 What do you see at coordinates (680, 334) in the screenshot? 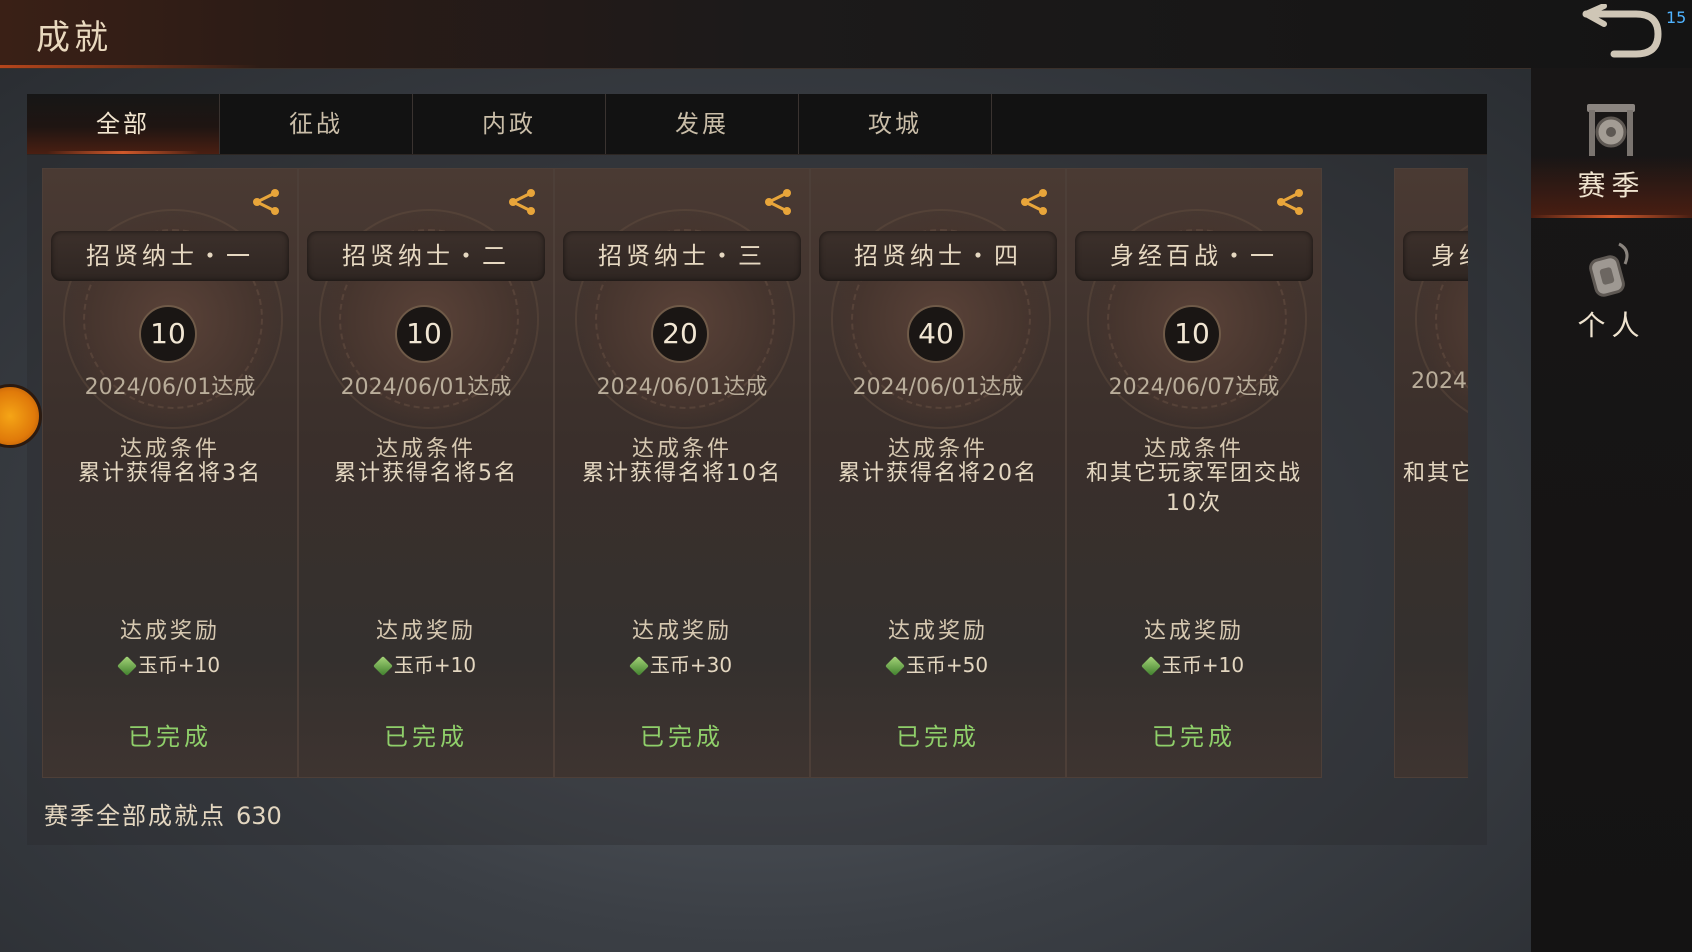
I see `achievement-points: 20` at bounding box center [680, 334].